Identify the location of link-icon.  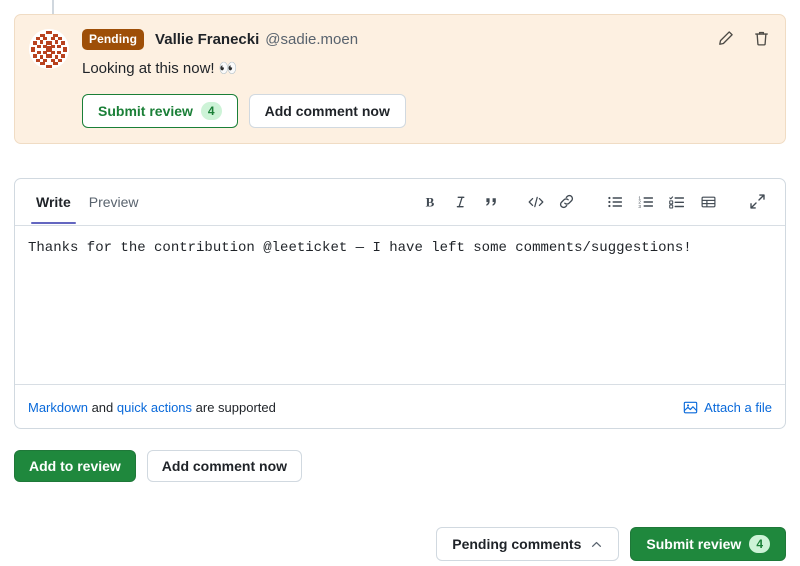
(566, 202).